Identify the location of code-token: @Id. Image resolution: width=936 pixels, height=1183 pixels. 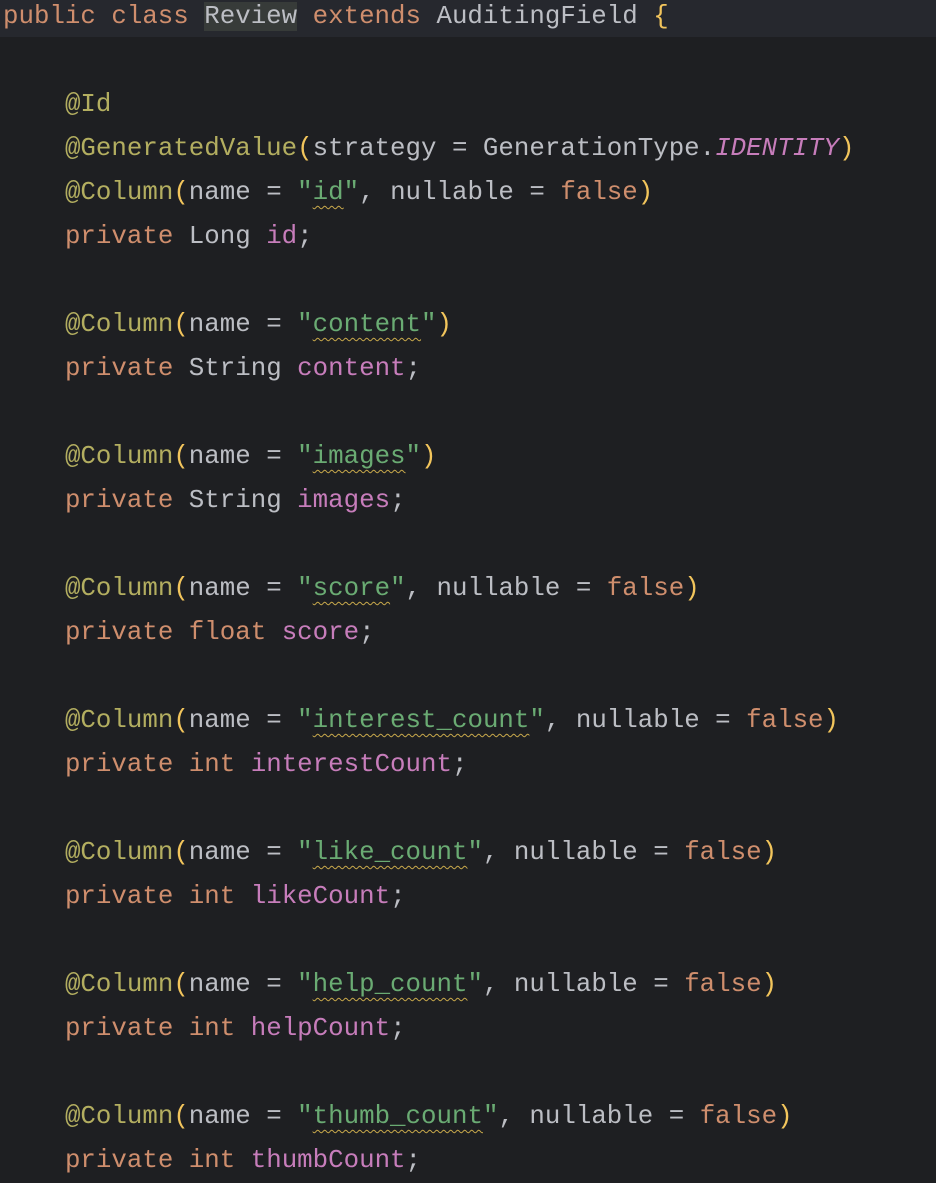
(88, 104).